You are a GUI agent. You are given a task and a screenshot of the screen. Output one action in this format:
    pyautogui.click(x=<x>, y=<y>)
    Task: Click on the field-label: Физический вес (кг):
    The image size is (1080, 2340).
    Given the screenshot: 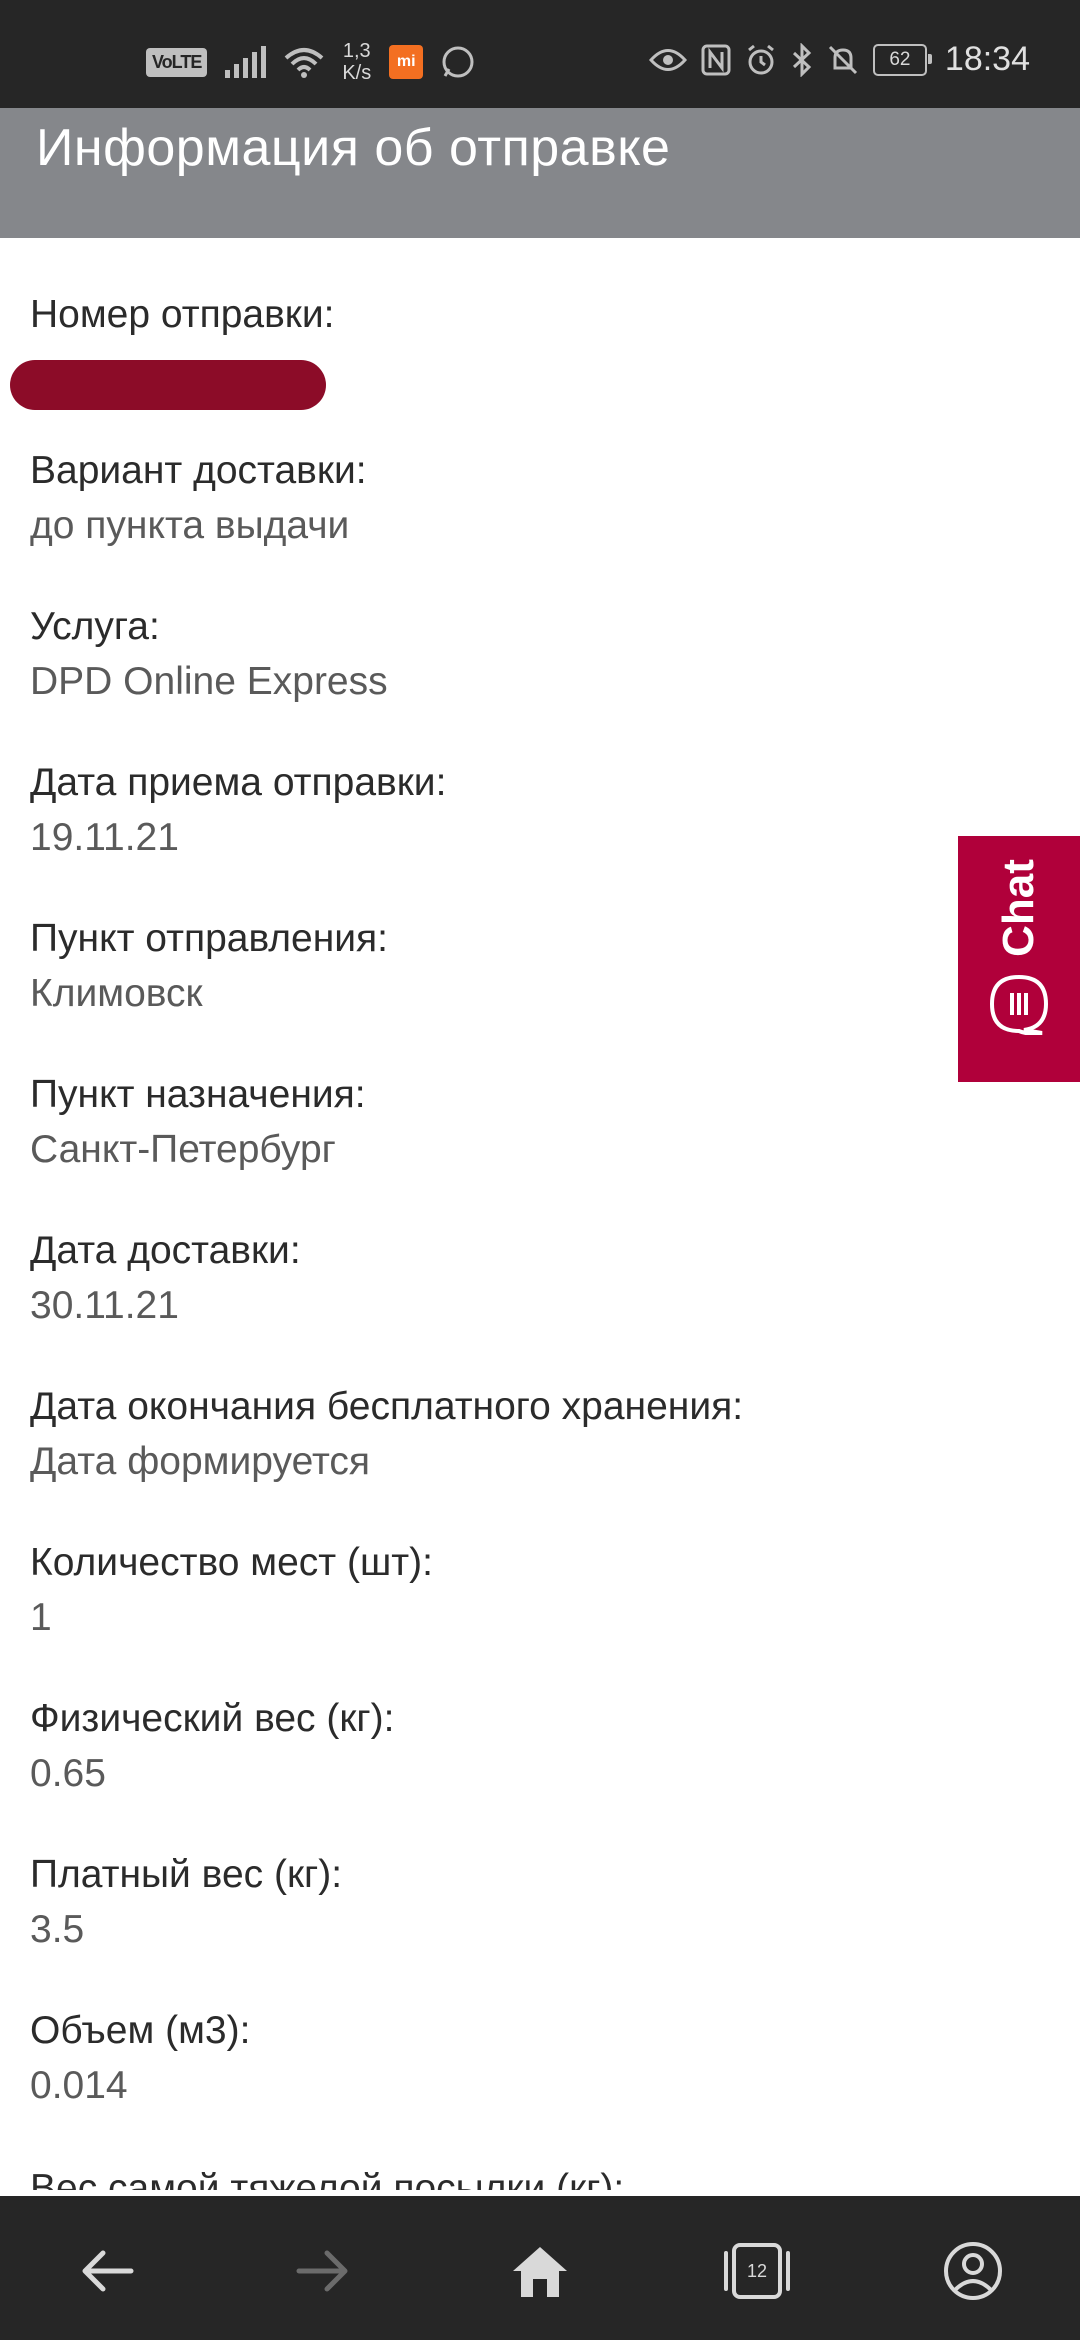 What is the action you would take?
    pyautogui.click(x=212, y=1718)
    